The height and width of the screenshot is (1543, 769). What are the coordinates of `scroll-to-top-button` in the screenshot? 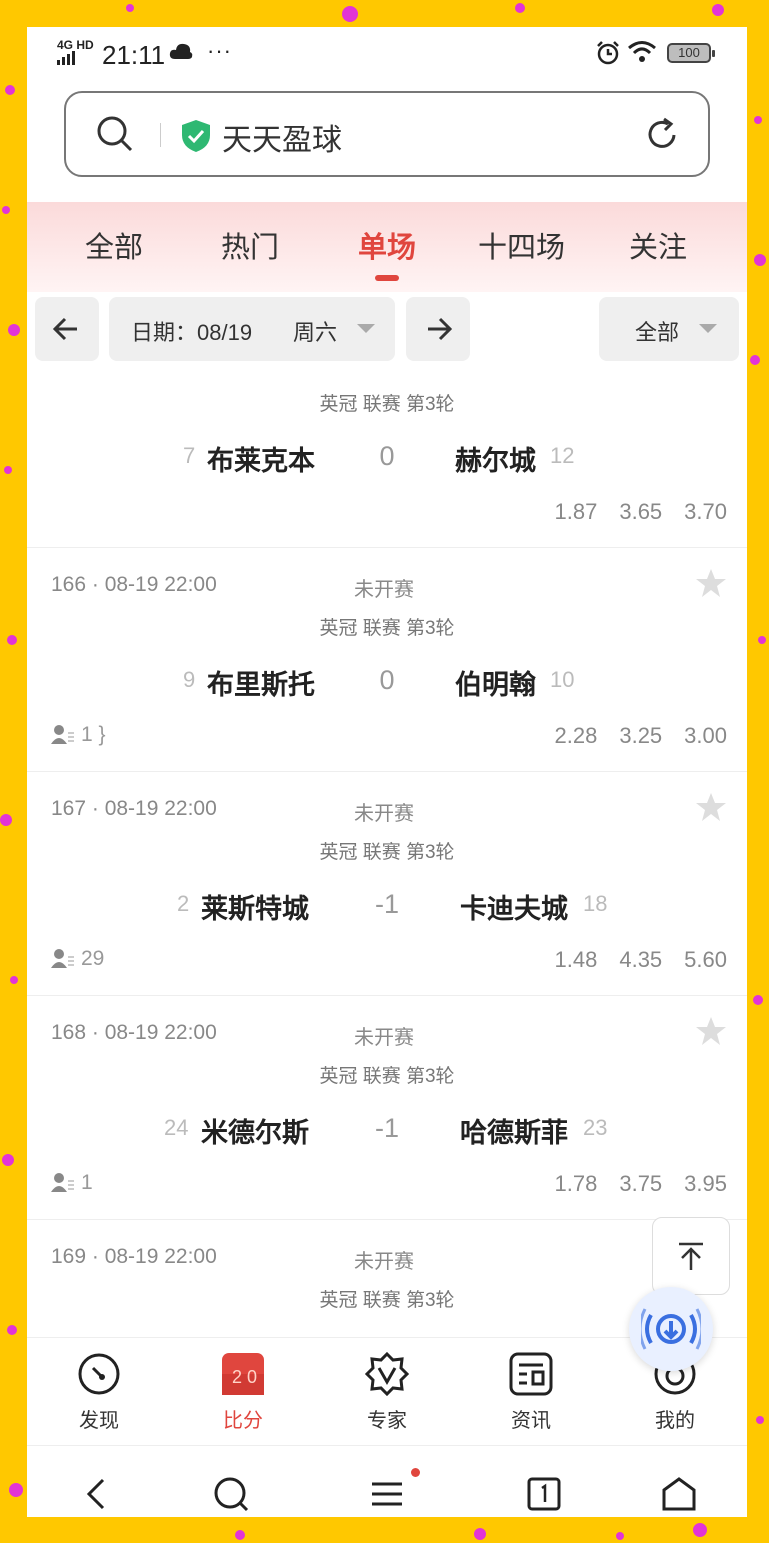 It's located at (691, 1256).